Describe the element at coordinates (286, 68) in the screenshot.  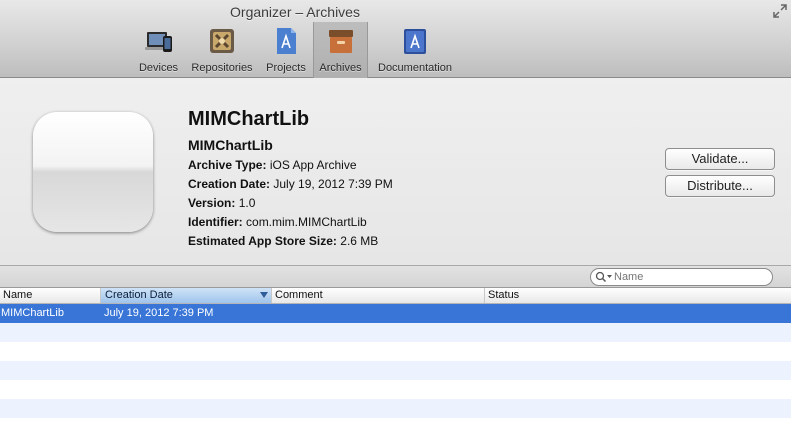
I see `toolbar-projects-label: Projects` at that location.